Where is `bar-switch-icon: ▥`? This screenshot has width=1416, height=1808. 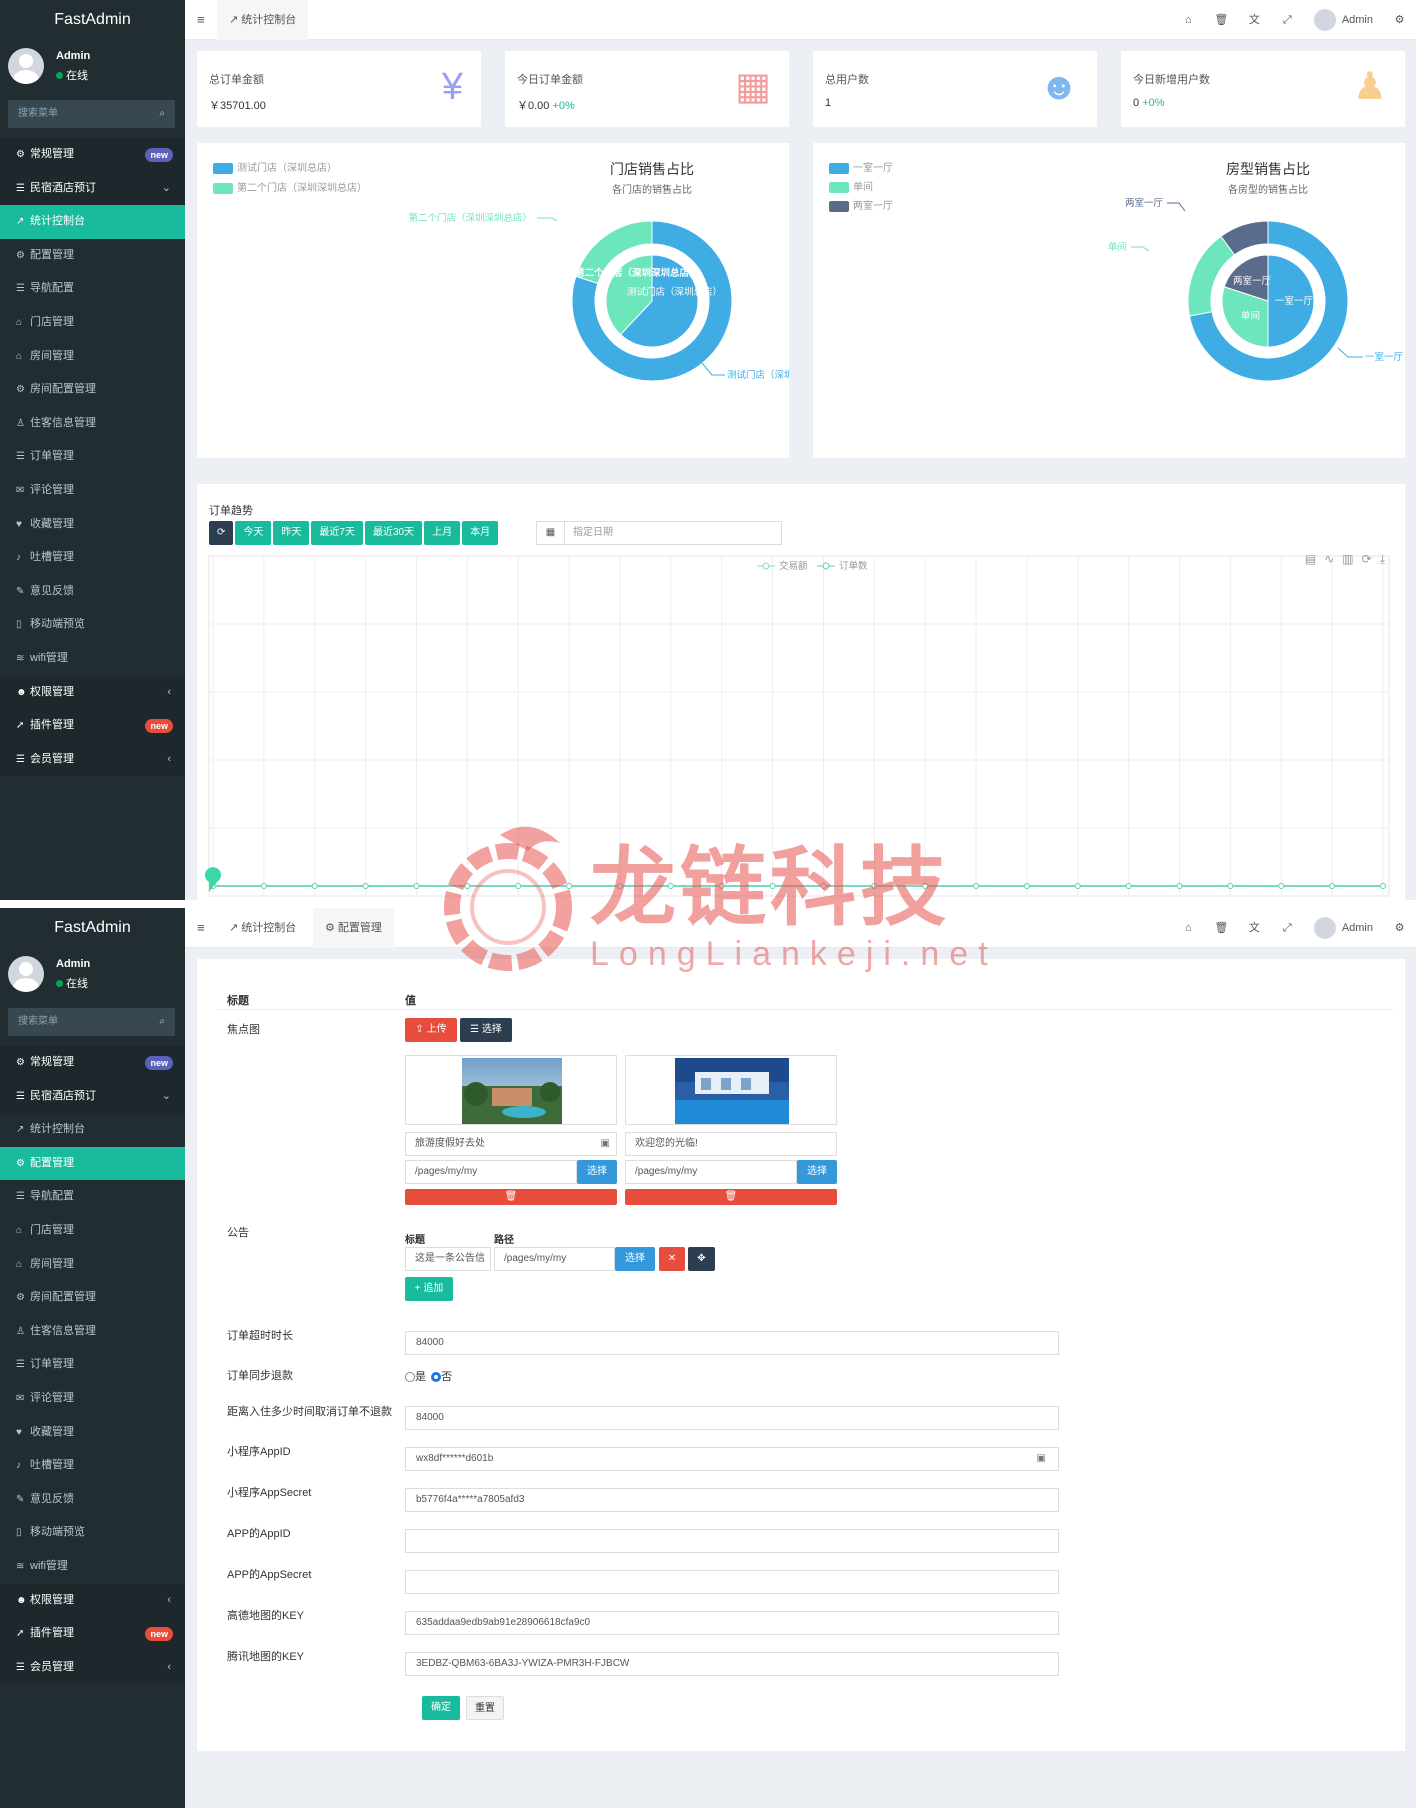 bar-switch-icon: ▥ is located at coordinates (1351, 559).